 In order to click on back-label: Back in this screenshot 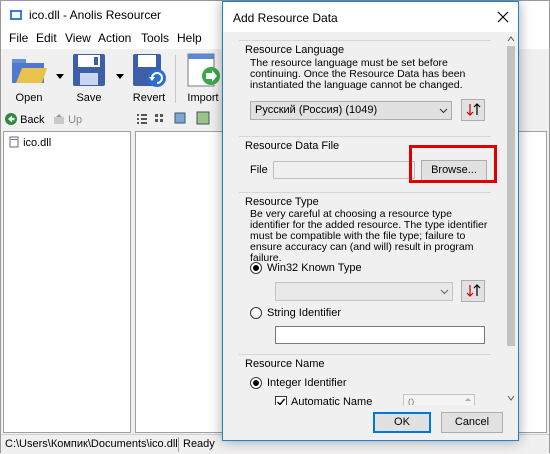, I will do `click(32, 120)`.